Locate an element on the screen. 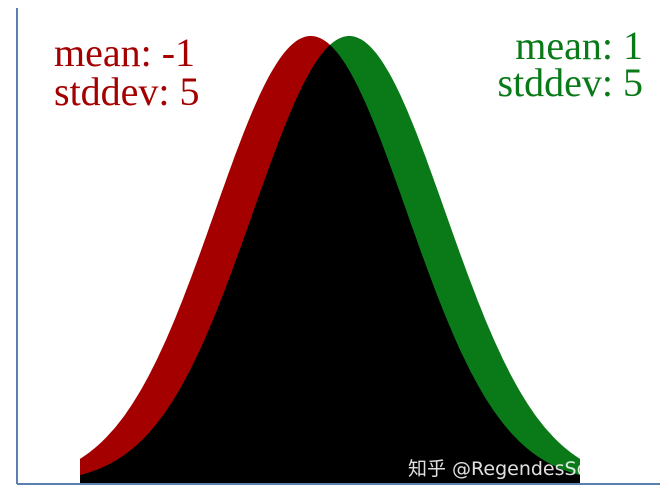 Image resolution: width=669 pixels, height=500 pixels. left-series-stddev-label: stddev: 5 is located at coordinates (127, 91).